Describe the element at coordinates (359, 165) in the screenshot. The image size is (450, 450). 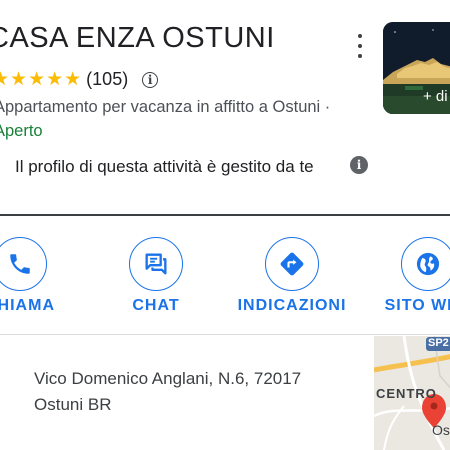
I see `info-filled-icon: i` at that location.